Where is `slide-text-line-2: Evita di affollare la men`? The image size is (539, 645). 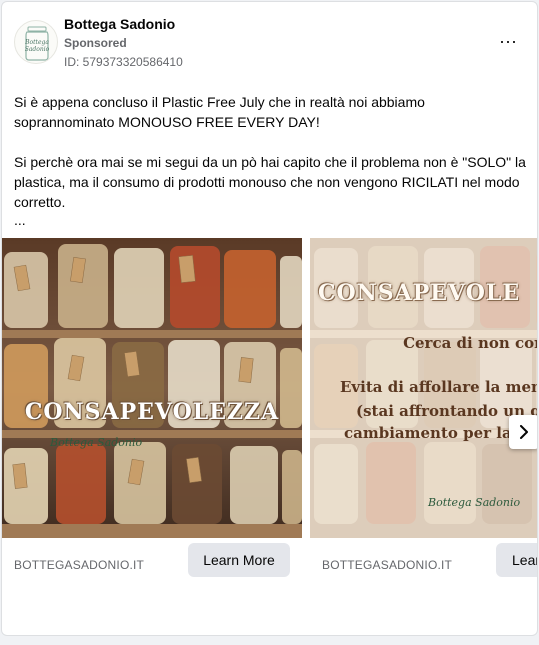 slide-text-line-2: Evita di affollare la men is located at coordinates (439, 387).